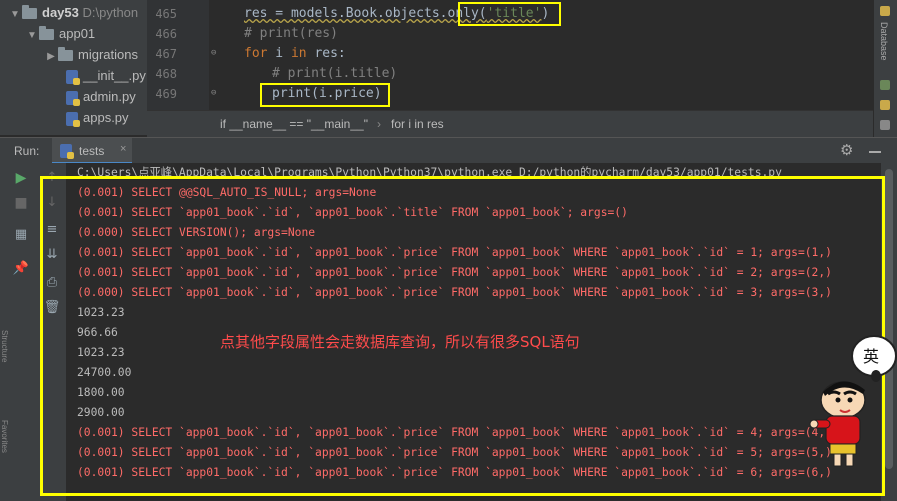 The image size is (897, 501). What do you see at coordinates (448, 150) in the screenshot?
I see `run-tool-bar: Run: tests × ⚙` at bounding box center [448, 150].